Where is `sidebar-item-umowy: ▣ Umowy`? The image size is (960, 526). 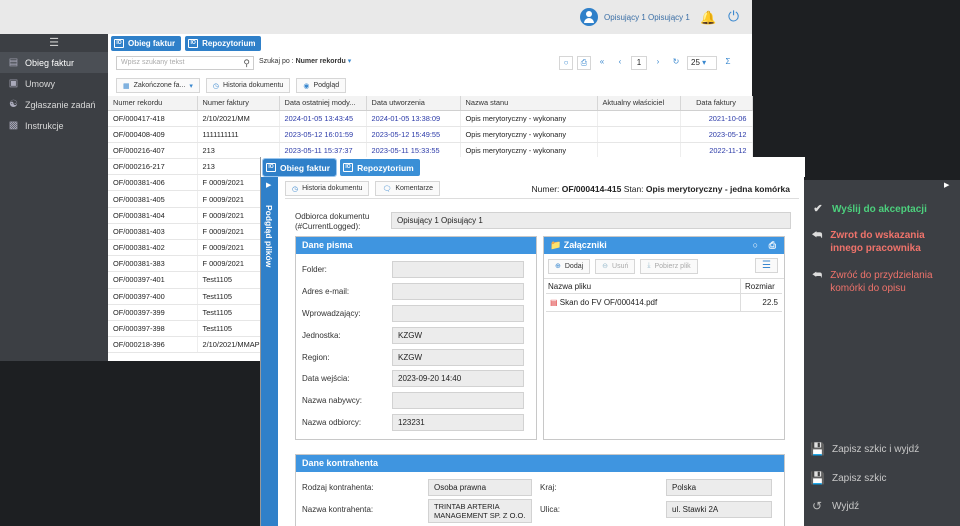
sidebar-item-umowy: ▣ Umowy is located at coordinates (54, 83).